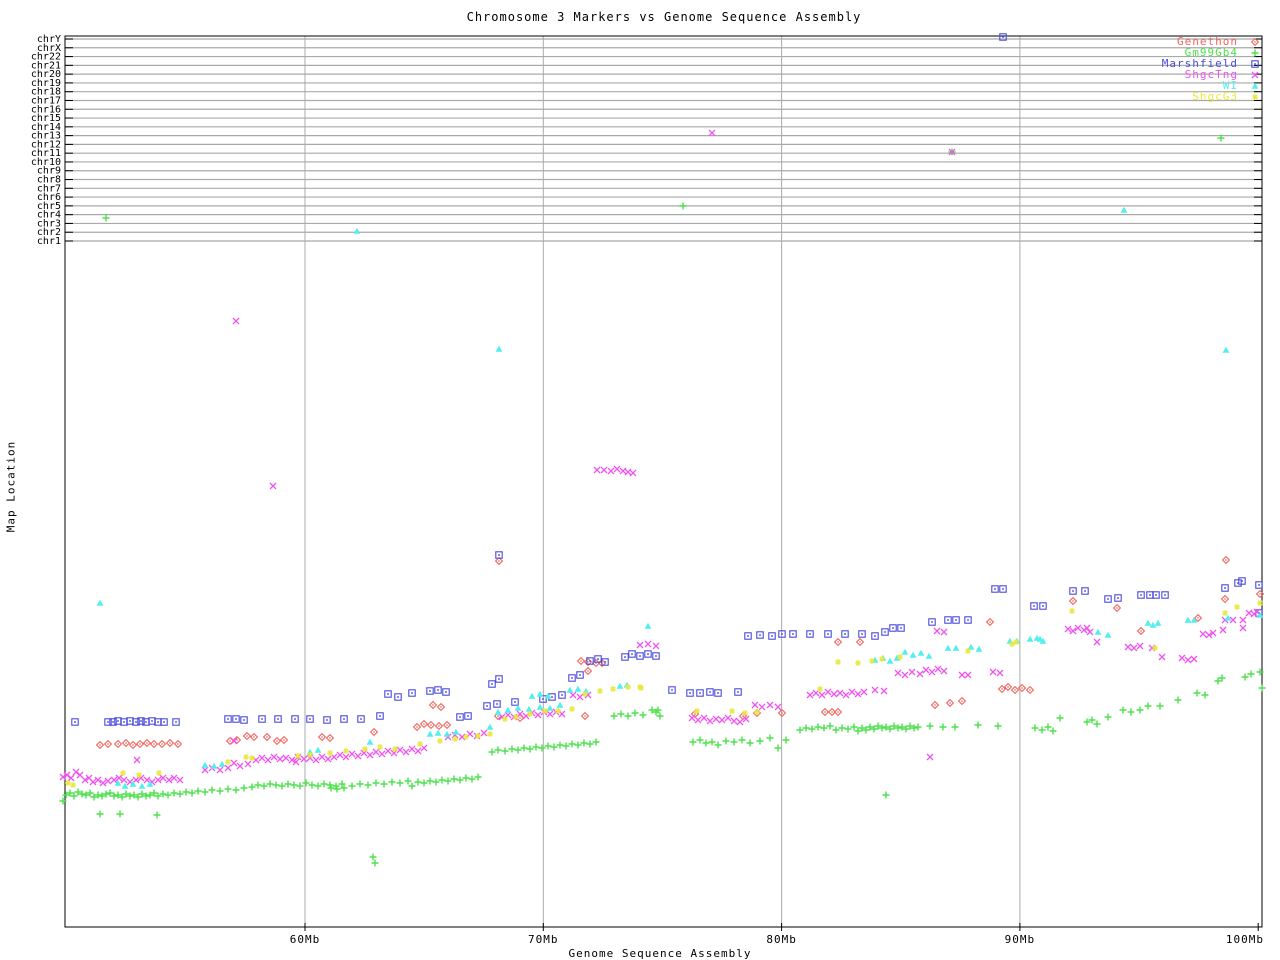 The image size is (1280, 960). What do you see at coordinates (1215, 96) in the screenshot?
I see `legend-label-shgcg3: ShgcG3` at bounding box center [1215, 96].